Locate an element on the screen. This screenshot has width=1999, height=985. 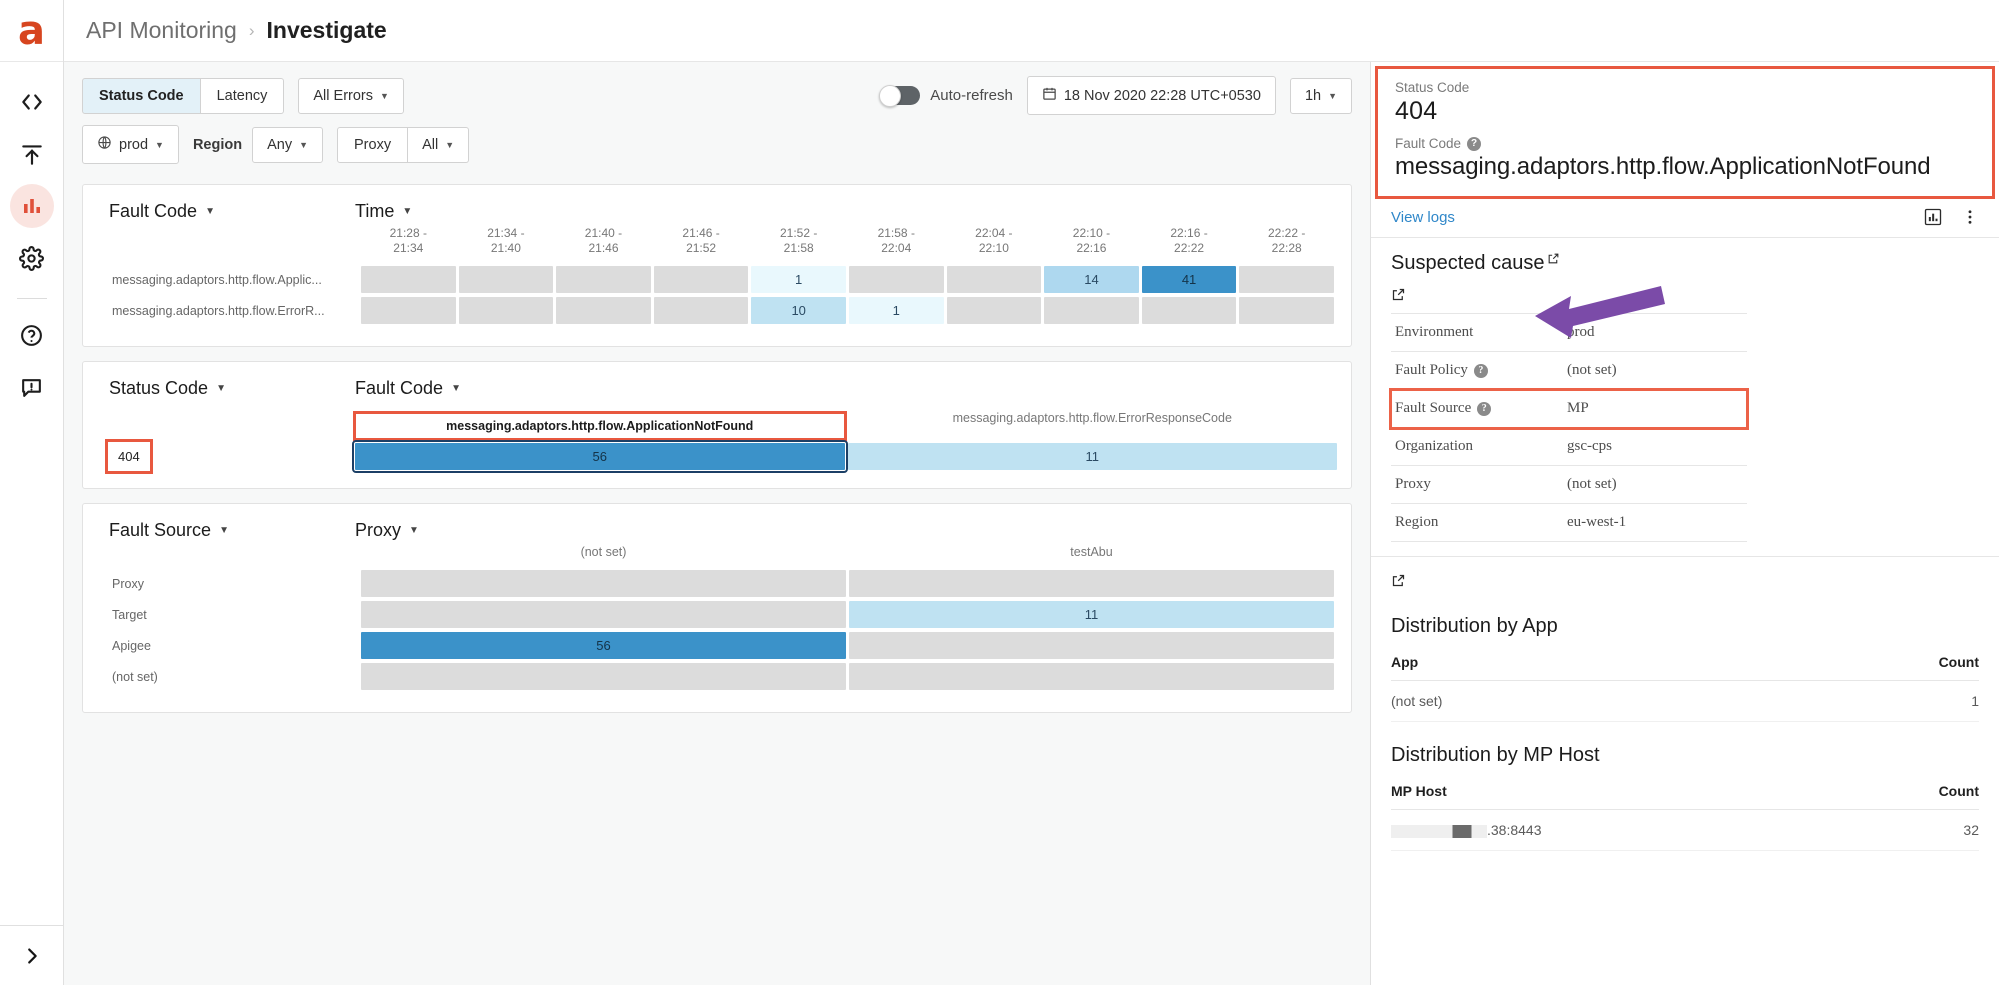
table-header-row: App Count is located at coordinates (1685, 664).